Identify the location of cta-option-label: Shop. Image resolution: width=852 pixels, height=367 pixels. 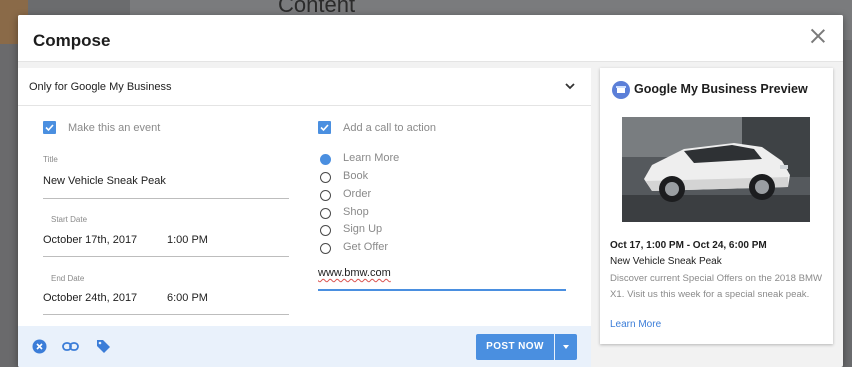
(356, 212).